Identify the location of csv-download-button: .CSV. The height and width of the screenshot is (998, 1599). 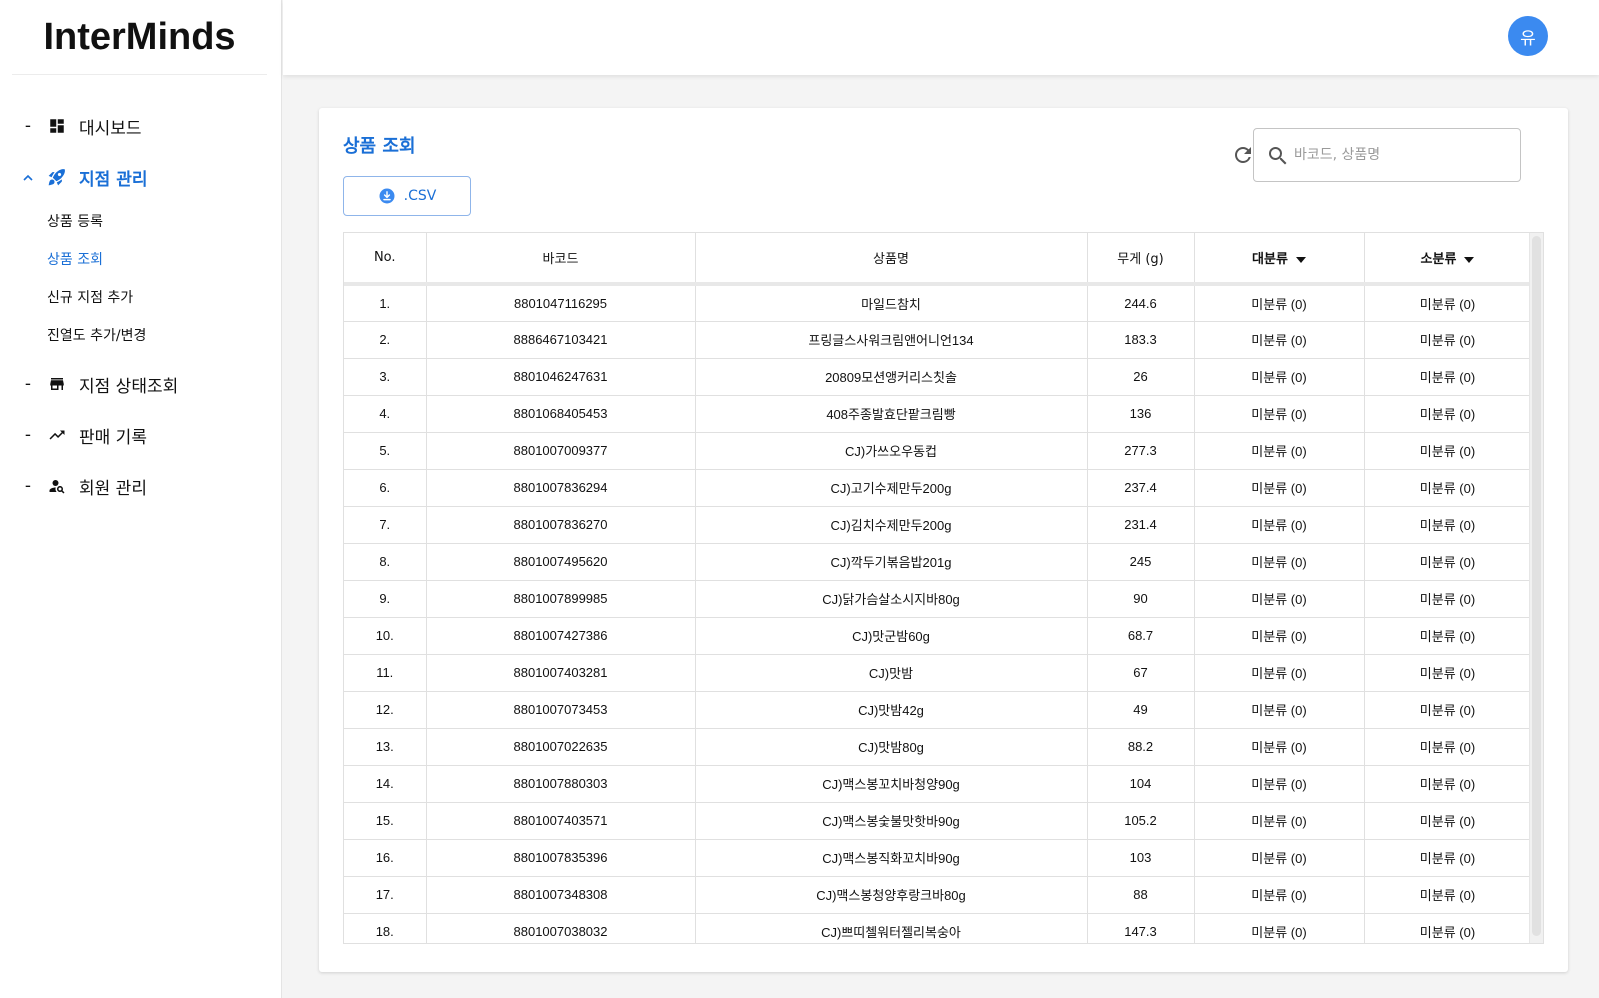
(407, 196).